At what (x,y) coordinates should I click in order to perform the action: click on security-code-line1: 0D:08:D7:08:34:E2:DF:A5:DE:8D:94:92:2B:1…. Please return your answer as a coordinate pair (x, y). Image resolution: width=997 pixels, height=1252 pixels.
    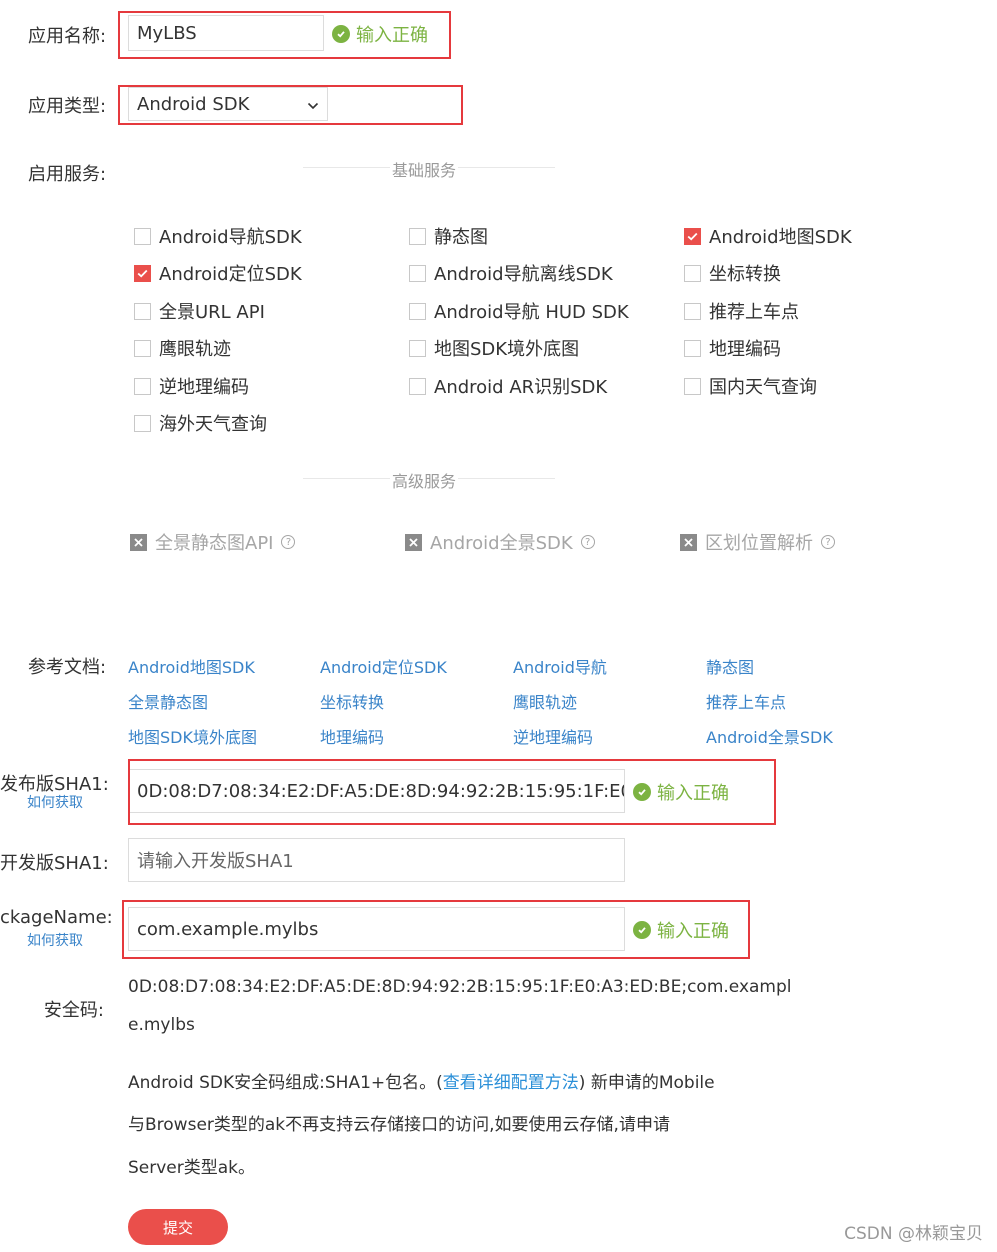
    Looking at the image, I should click on (460, 987).